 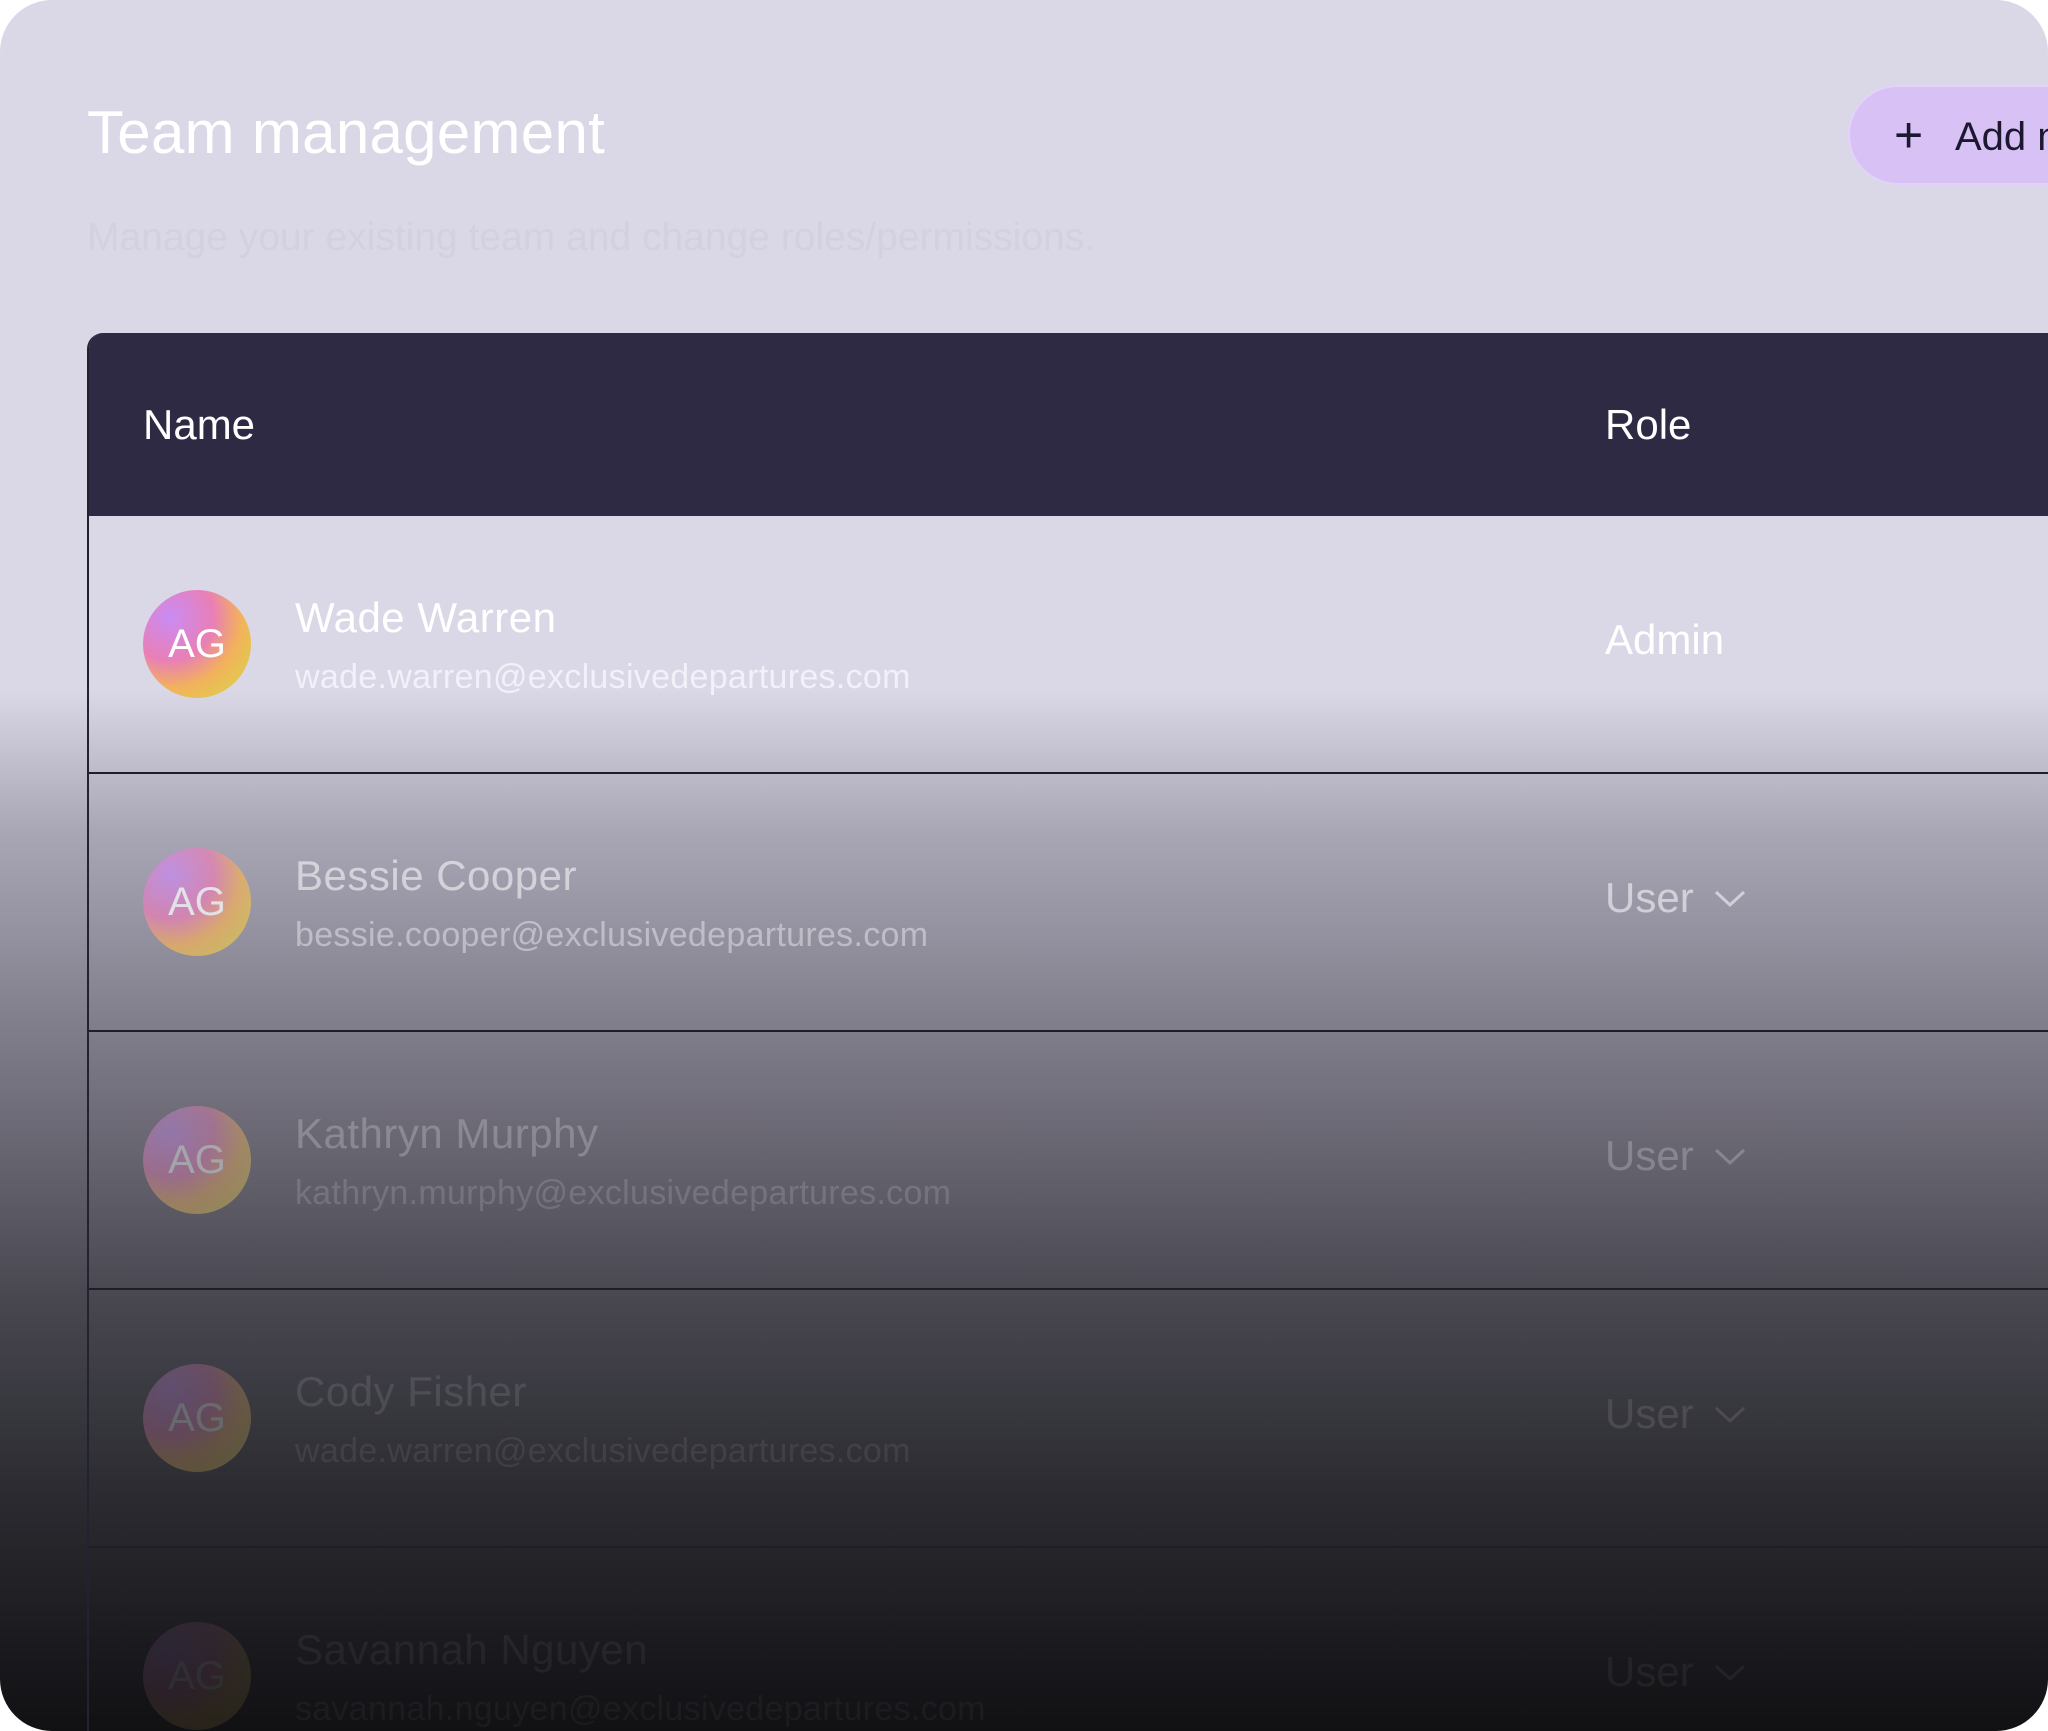 What do you see at coordinates (199, 424) in the screenshot?
I see `column-header-name: Name` at bounding box center [199, 424].